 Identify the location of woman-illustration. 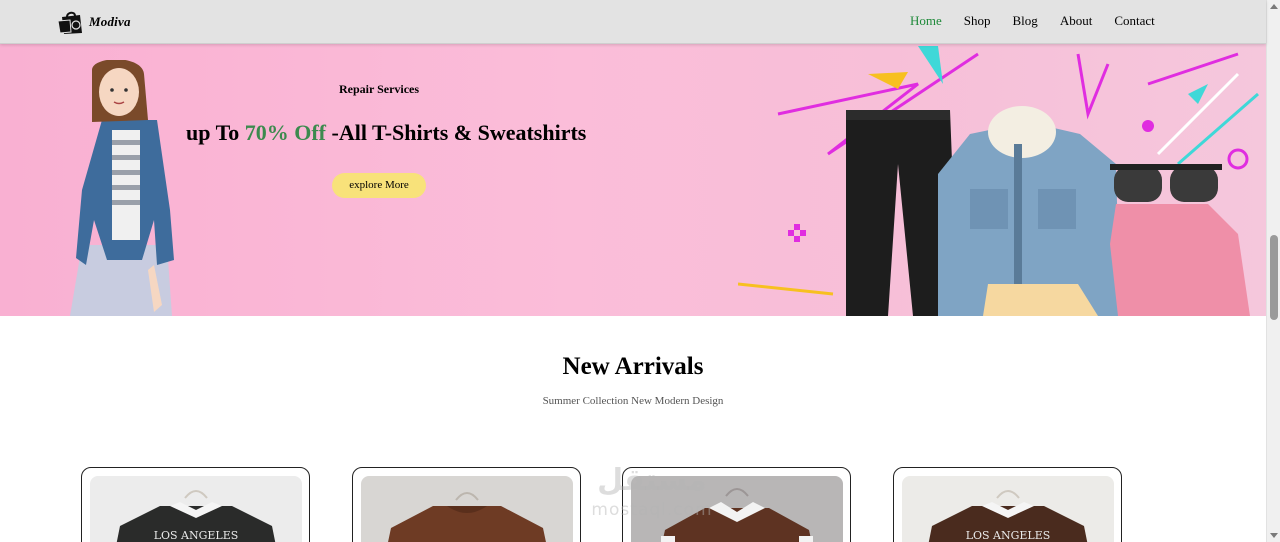
(122, 188).